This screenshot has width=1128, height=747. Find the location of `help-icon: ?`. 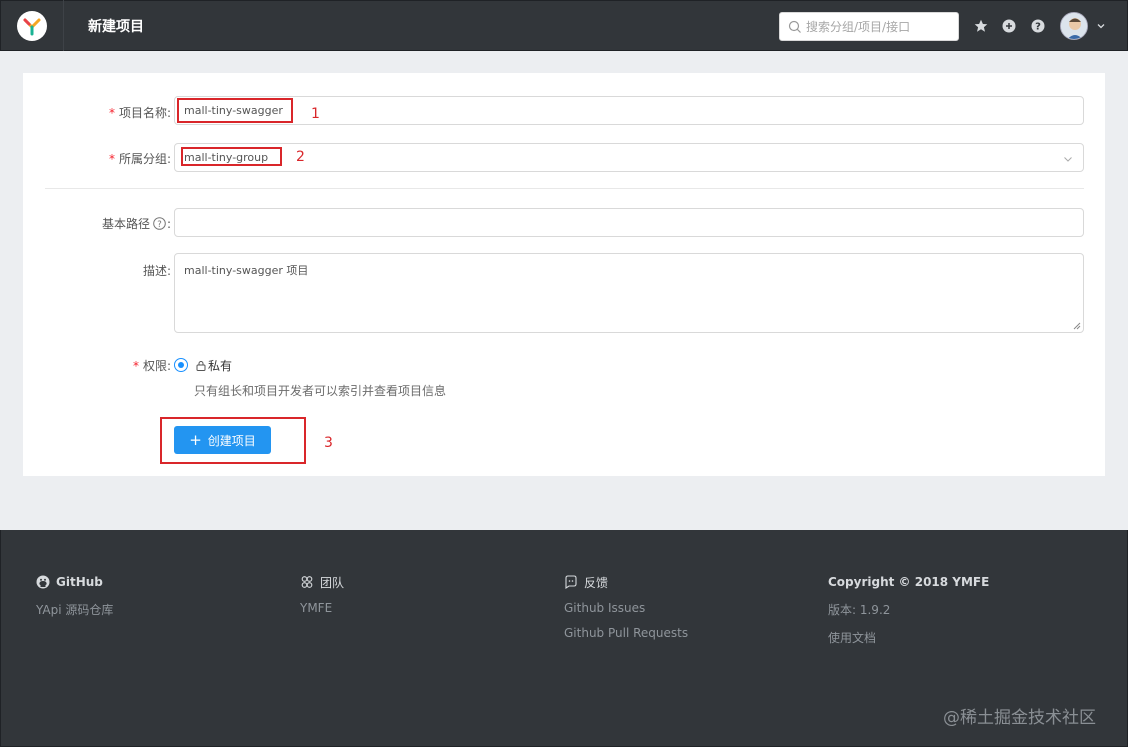

help-icon: ? is located at coordinates (1038, 26).